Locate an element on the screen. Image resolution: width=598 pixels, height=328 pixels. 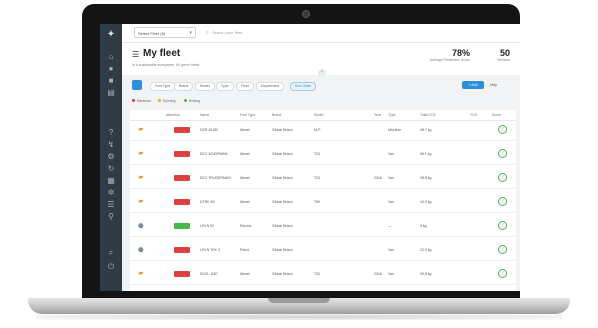
map-icon: ▦ is located at coordinates (111, 181).